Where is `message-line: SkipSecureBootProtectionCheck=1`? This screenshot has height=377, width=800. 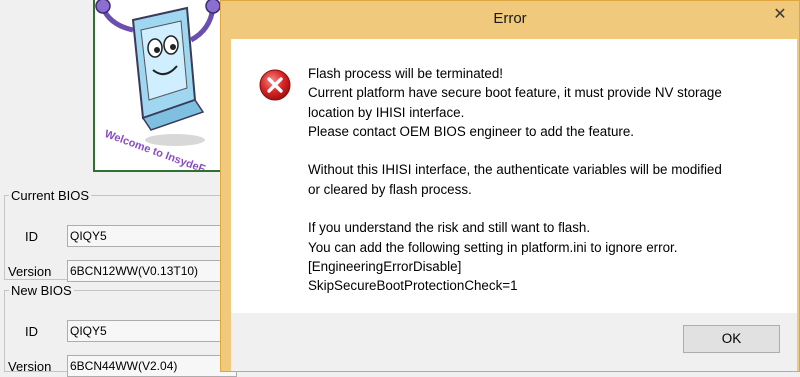
message-line: SkipSecureBootProtectionCheck=1 is located at coordinates (413, 286).